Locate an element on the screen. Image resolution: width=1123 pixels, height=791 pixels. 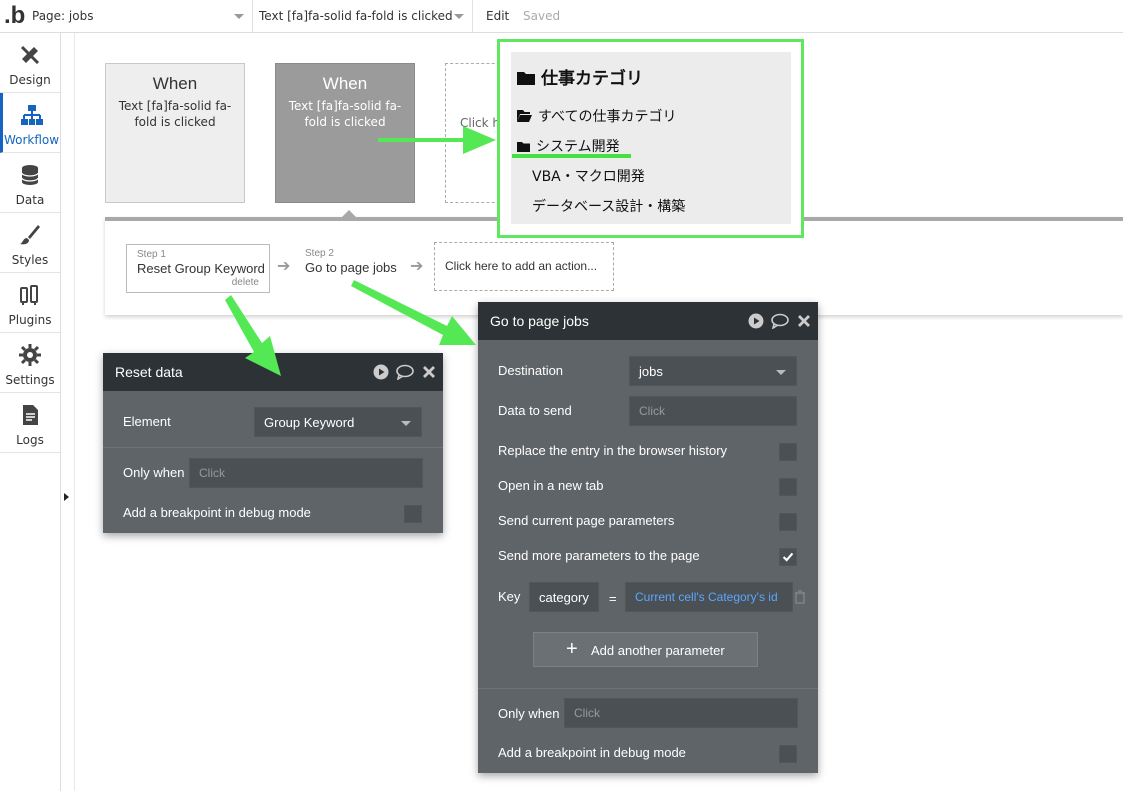
sidebar-item-workflow: Workflow is located at coordinates (30, 123).